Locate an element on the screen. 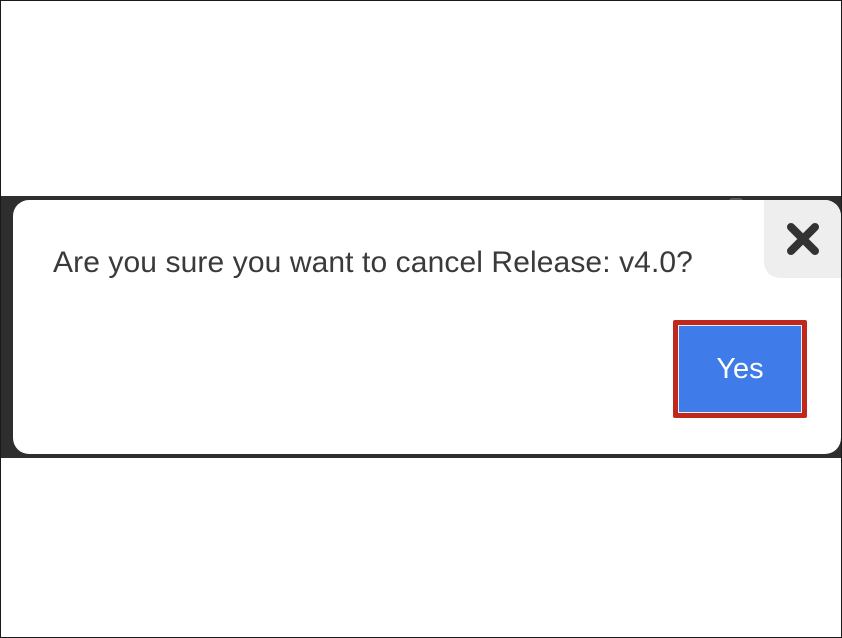  close-dialog-button is located at coordinates (802, 239).